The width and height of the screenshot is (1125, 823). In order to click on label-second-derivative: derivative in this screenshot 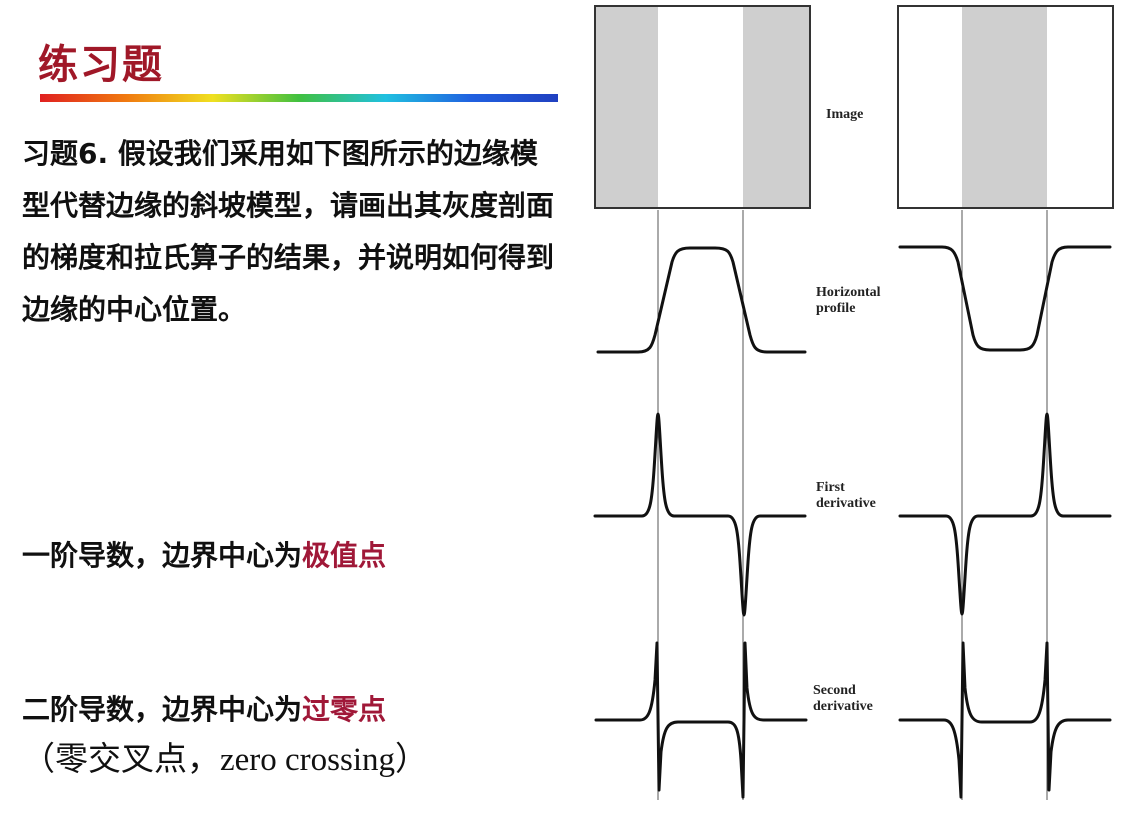, I will do `click(843, 706)`.